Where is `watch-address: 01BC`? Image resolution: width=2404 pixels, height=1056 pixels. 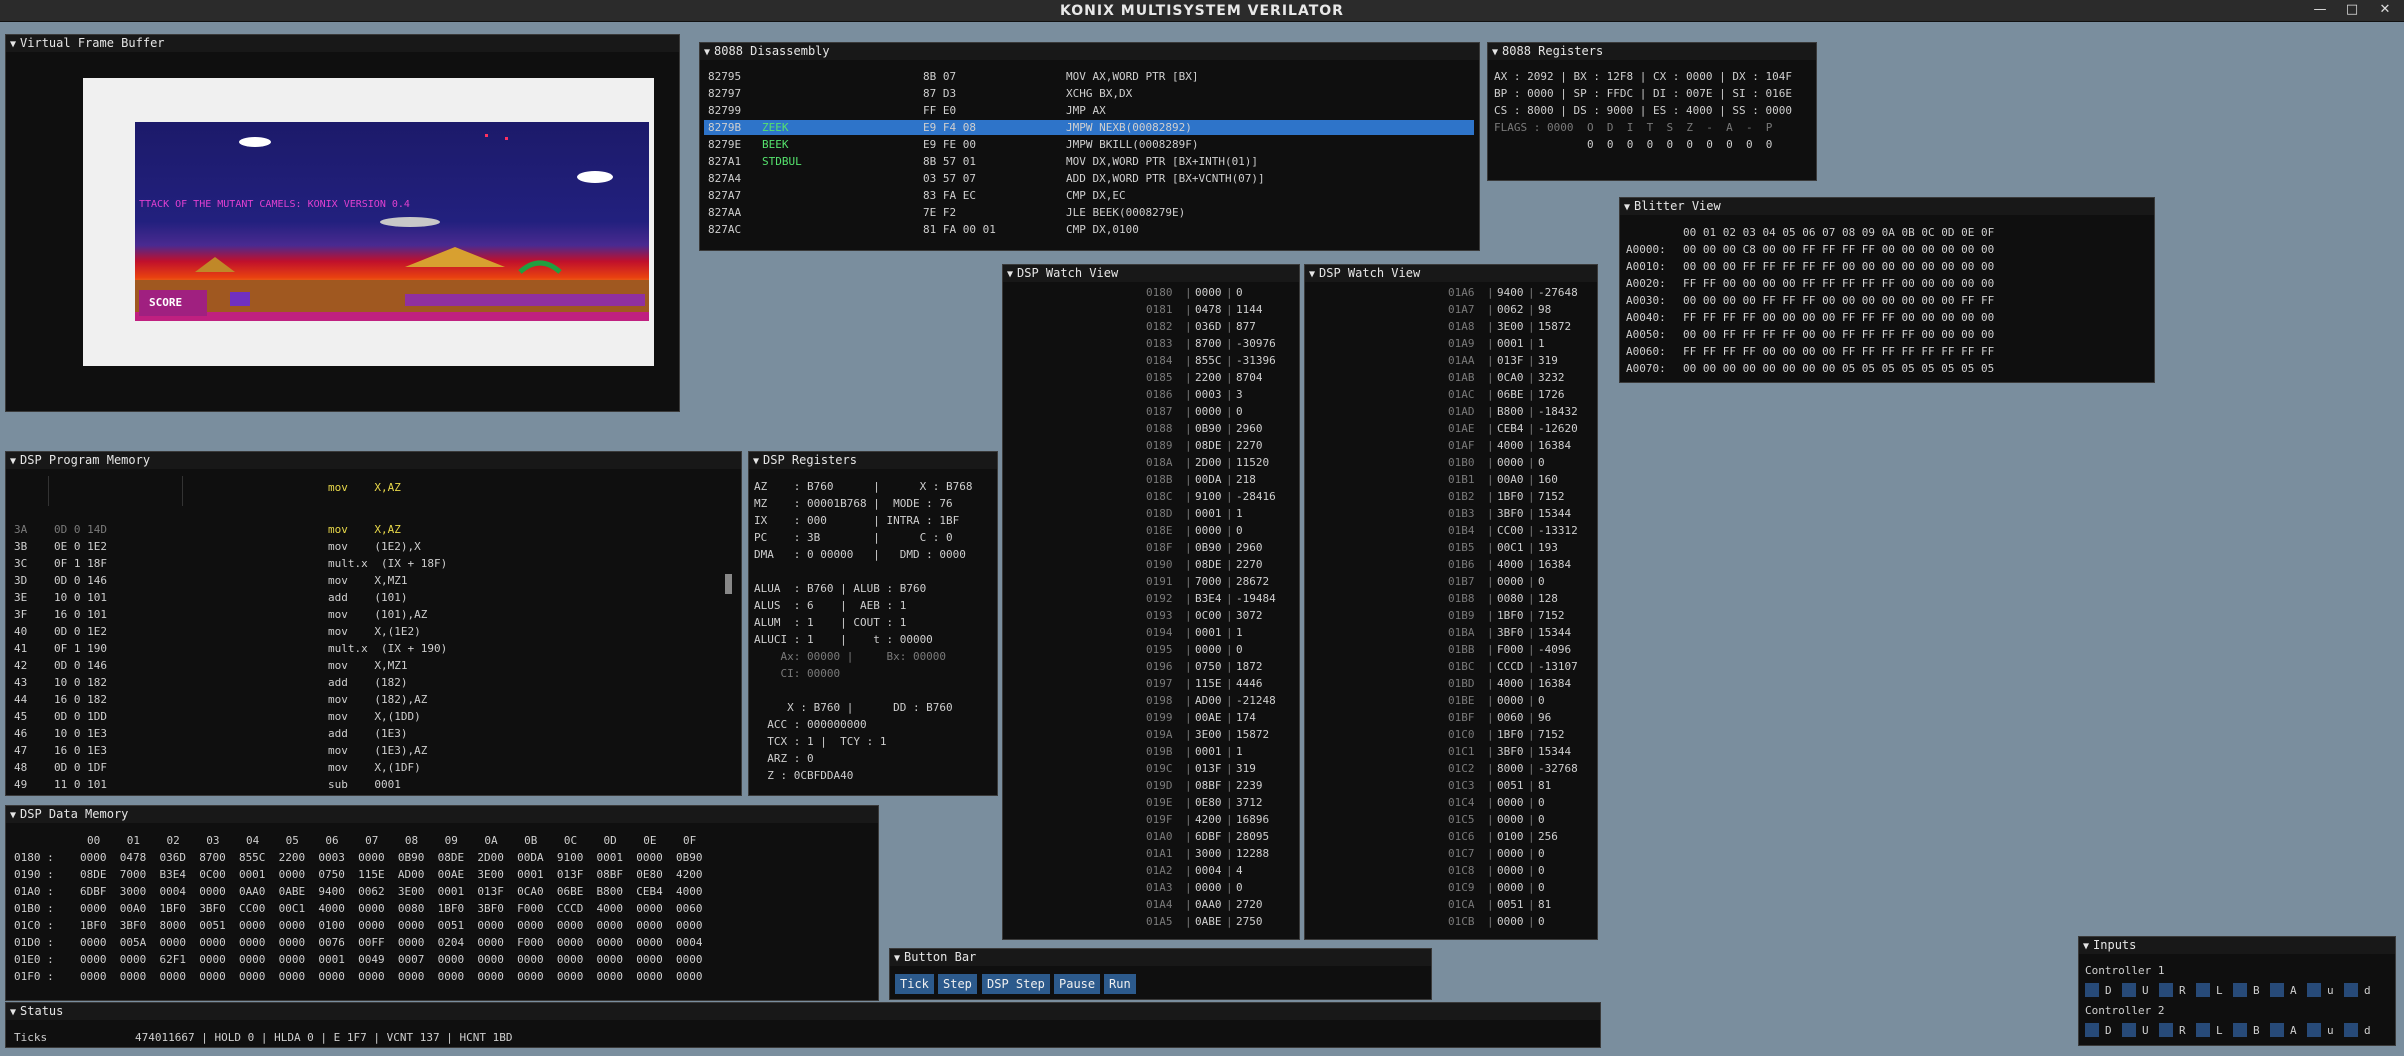 watch-address: 01BC is located at coordinates (1461, 666).